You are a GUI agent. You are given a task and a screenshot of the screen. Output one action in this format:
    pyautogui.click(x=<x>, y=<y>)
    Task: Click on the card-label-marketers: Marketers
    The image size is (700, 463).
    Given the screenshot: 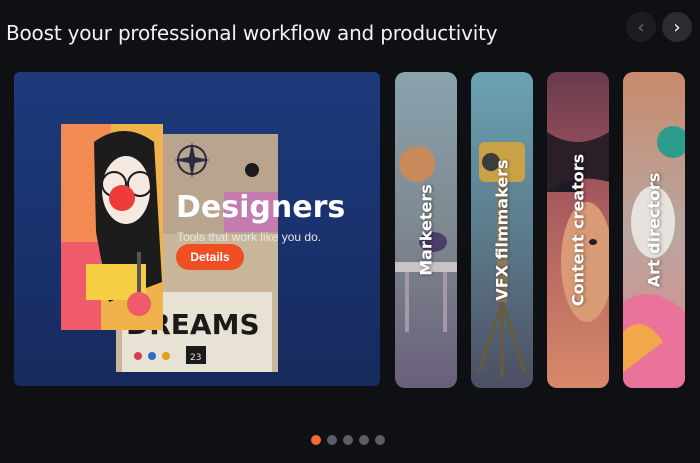 What is the action you would take?
    pyautogui.click(x=426, y=230)
    